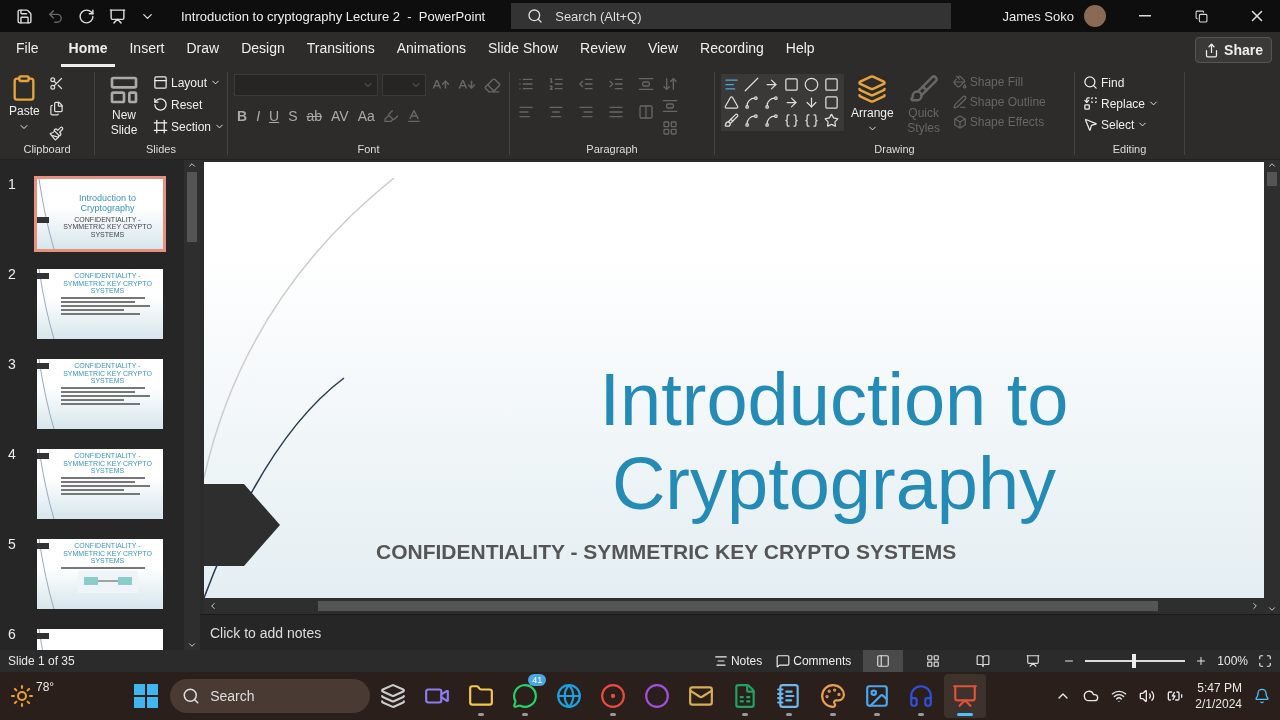  What do you see at coordinates (293, 116) in the screenshot?
I see `font-format-button: S` at bounding box center [293, 116].